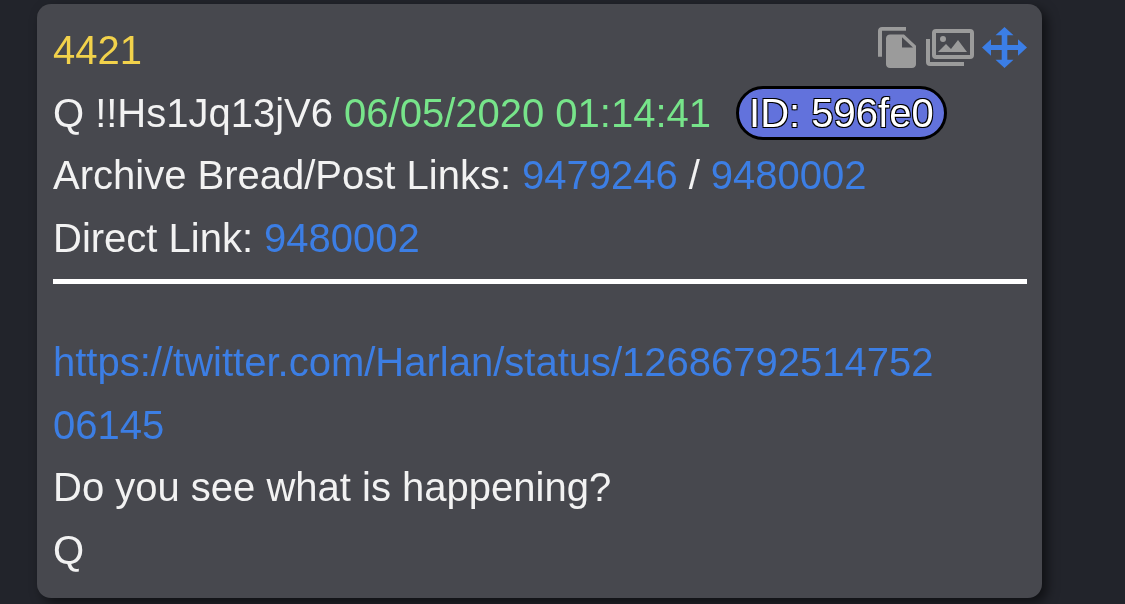 Image resolution: width=1125 pixels, height=604 pixels. Describe the element at coordinates (282, 175) in the screenshot. I see `archive-links-label: Archive Bread/Post Links:` at that location.